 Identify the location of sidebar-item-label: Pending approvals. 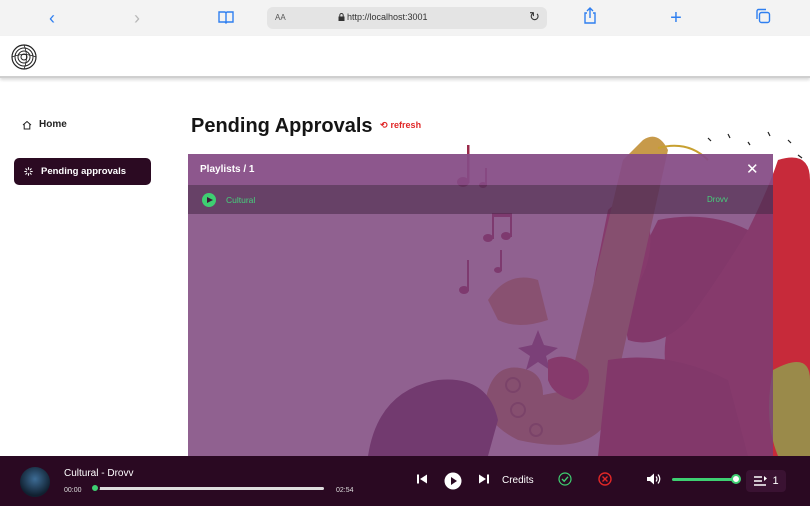
(83, 171).